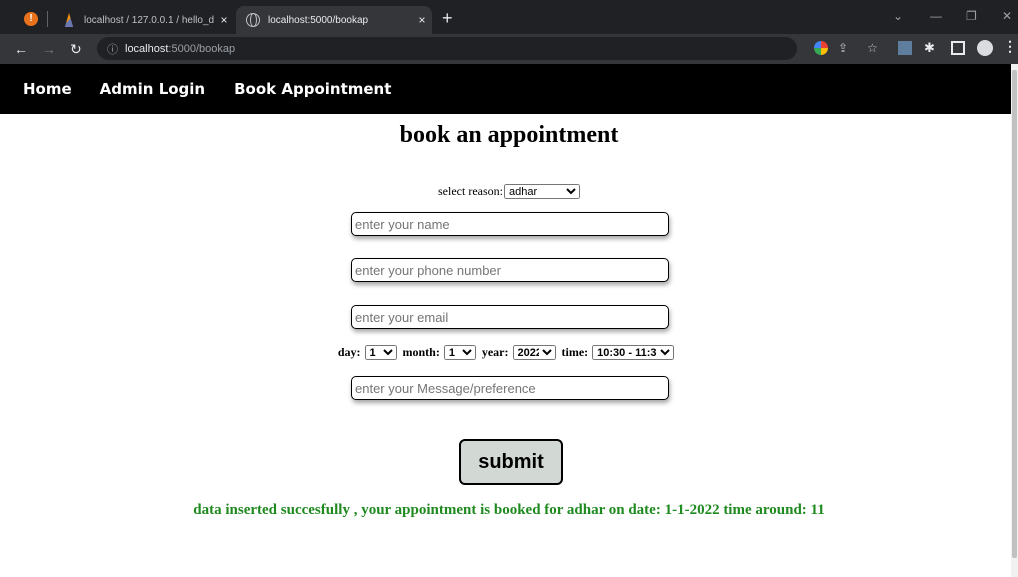  What do you see at coordinates (202, 48) in the screenshot?
I see `url-path: :5000/bookap` at bounding box center [202, 48].